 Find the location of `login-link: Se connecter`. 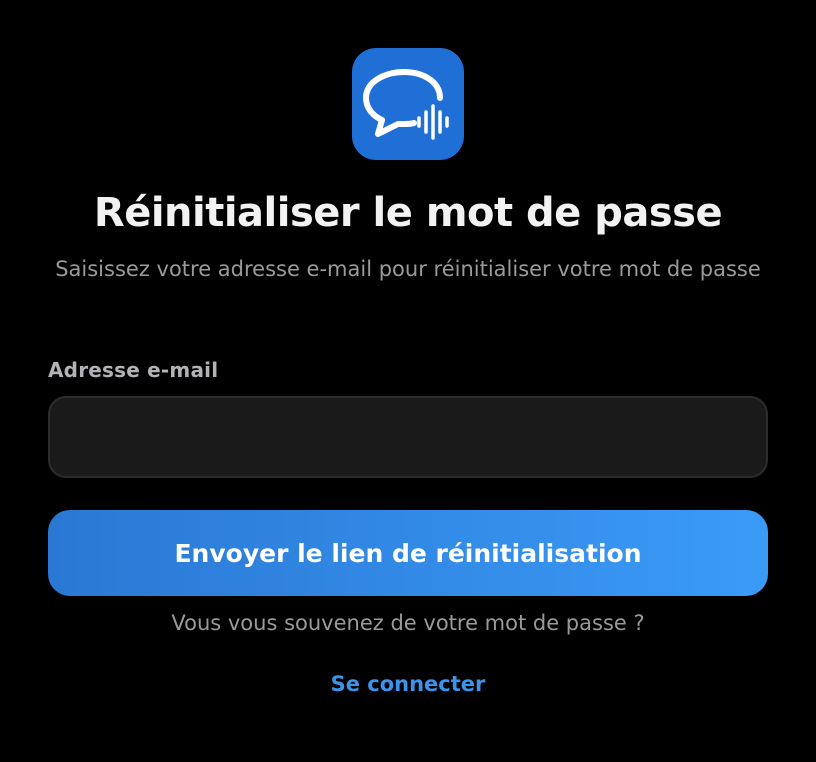

login-link: Se connecter is located at coordinates (408, 684).